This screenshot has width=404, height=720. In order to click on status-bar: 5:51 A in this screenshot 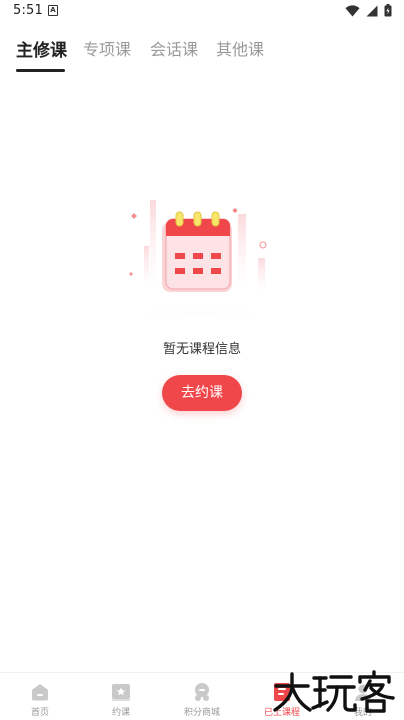, I will do `click(202, 12)`.